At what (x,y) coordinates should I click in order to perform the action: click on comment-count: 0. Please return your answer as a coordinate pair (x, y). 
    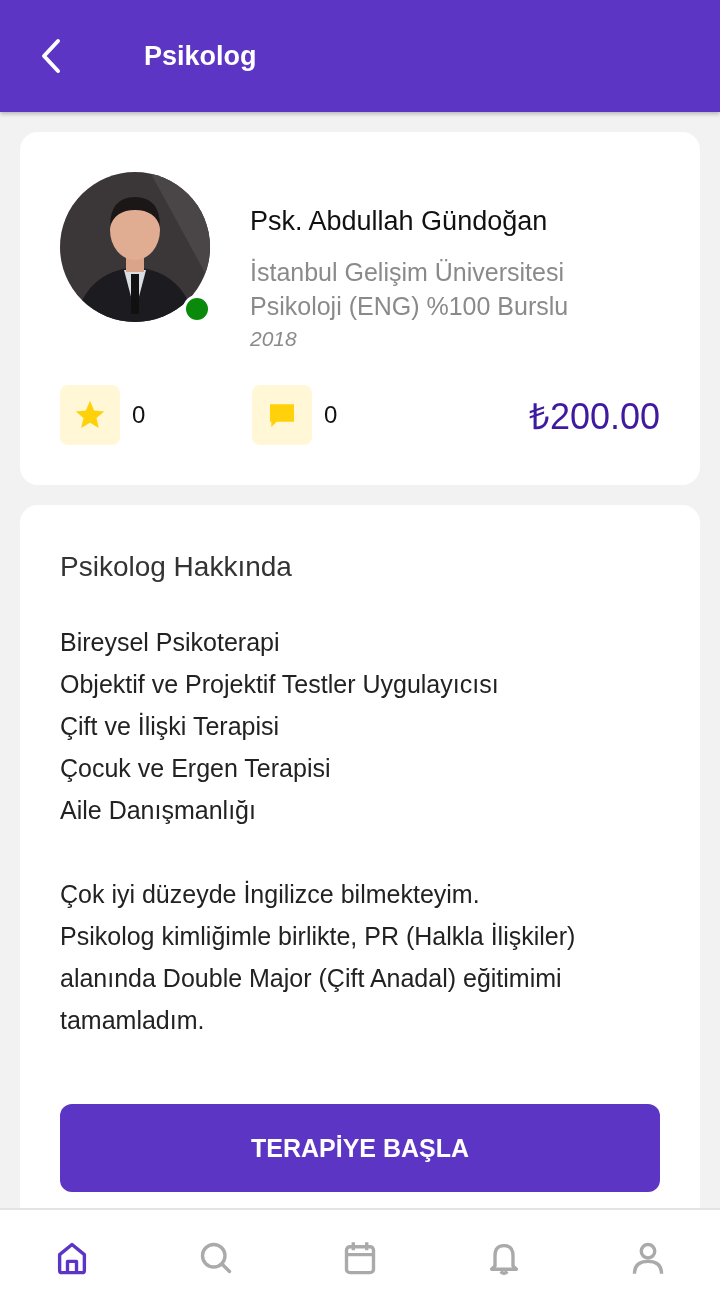
    Looking at the image, I should click on (331, 415).